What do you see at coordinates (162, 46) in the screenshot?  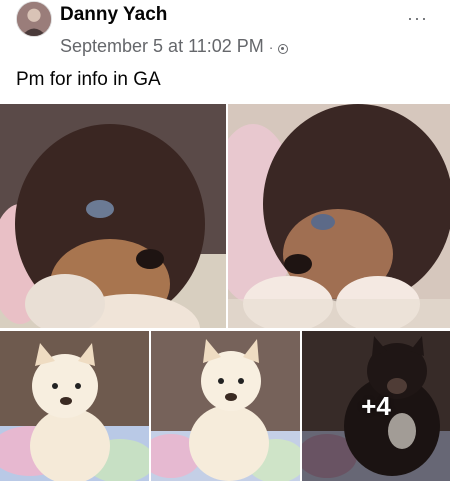 I see `post-timestamp: September 5 at 11:02 PM` at bounding box center [162, 46].